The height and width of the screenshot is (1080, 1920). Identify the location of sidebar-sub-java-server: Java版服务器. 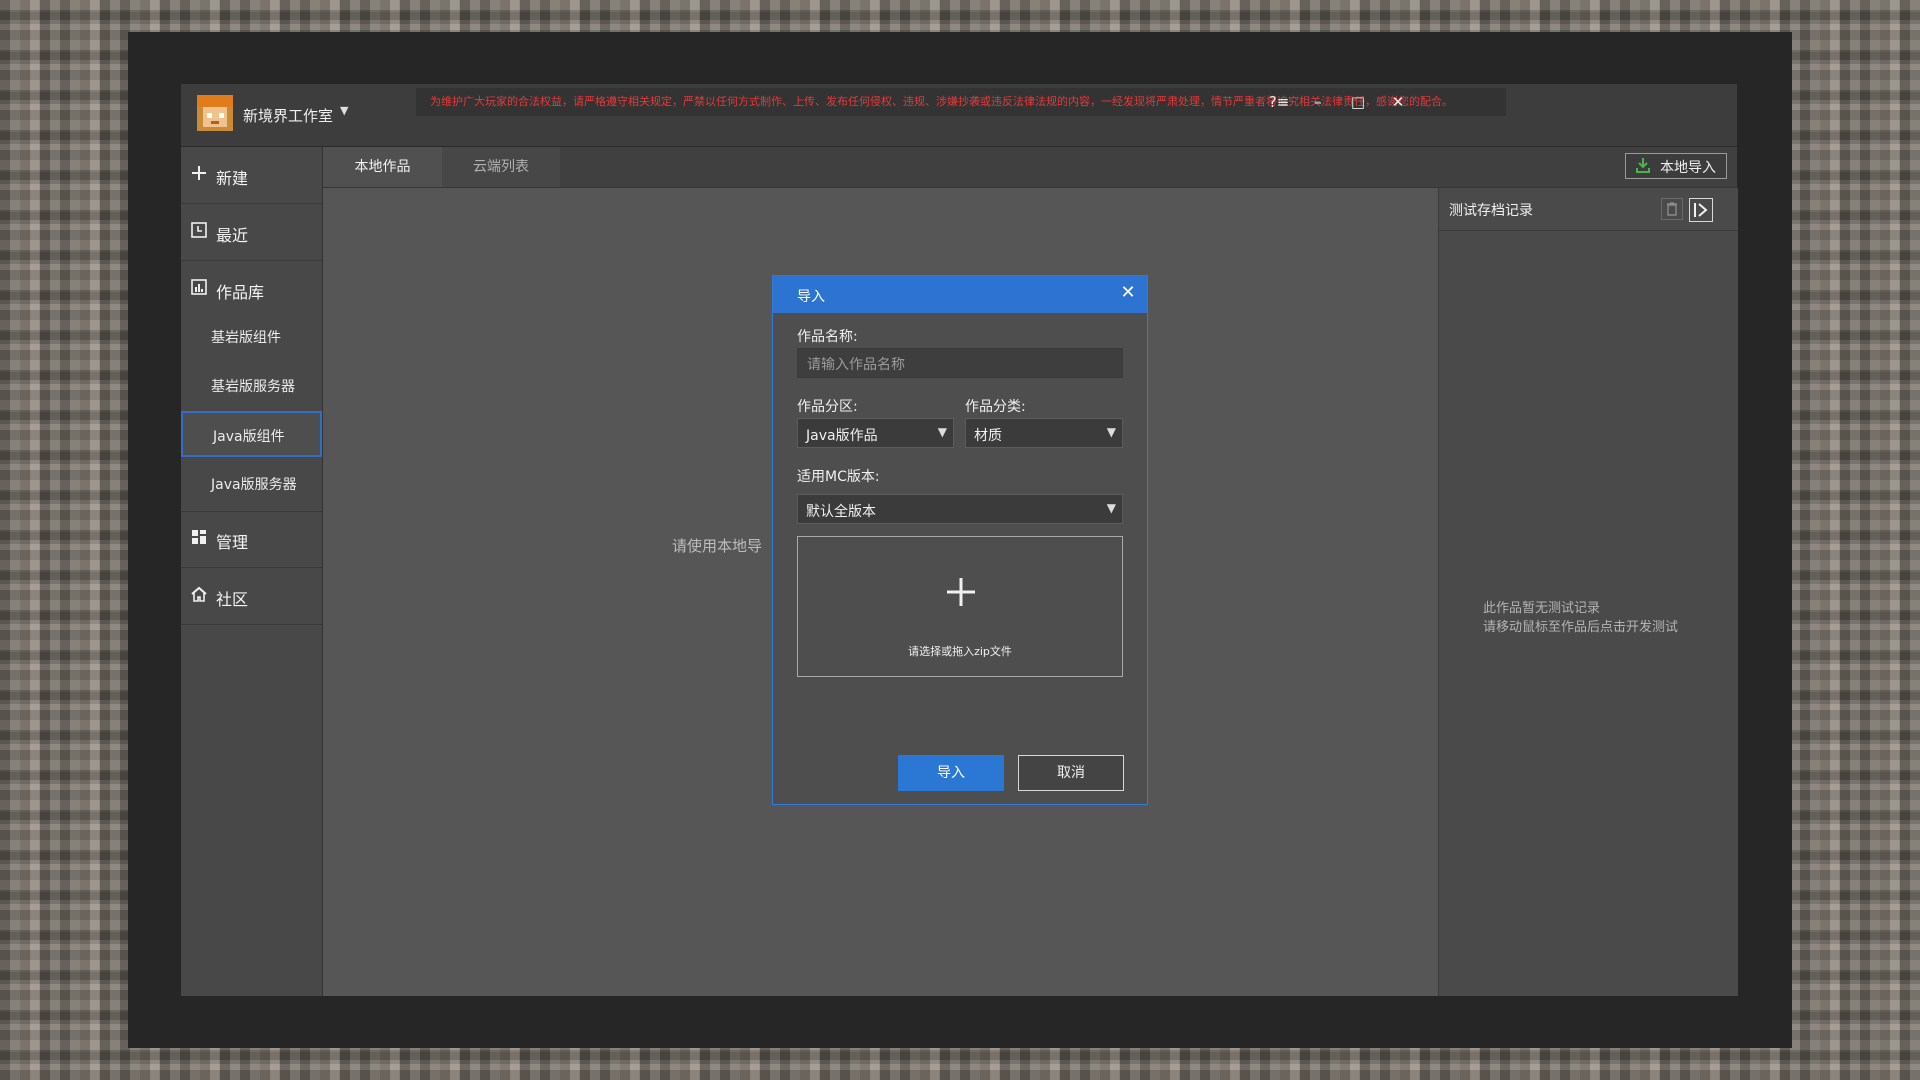
(251, 486).